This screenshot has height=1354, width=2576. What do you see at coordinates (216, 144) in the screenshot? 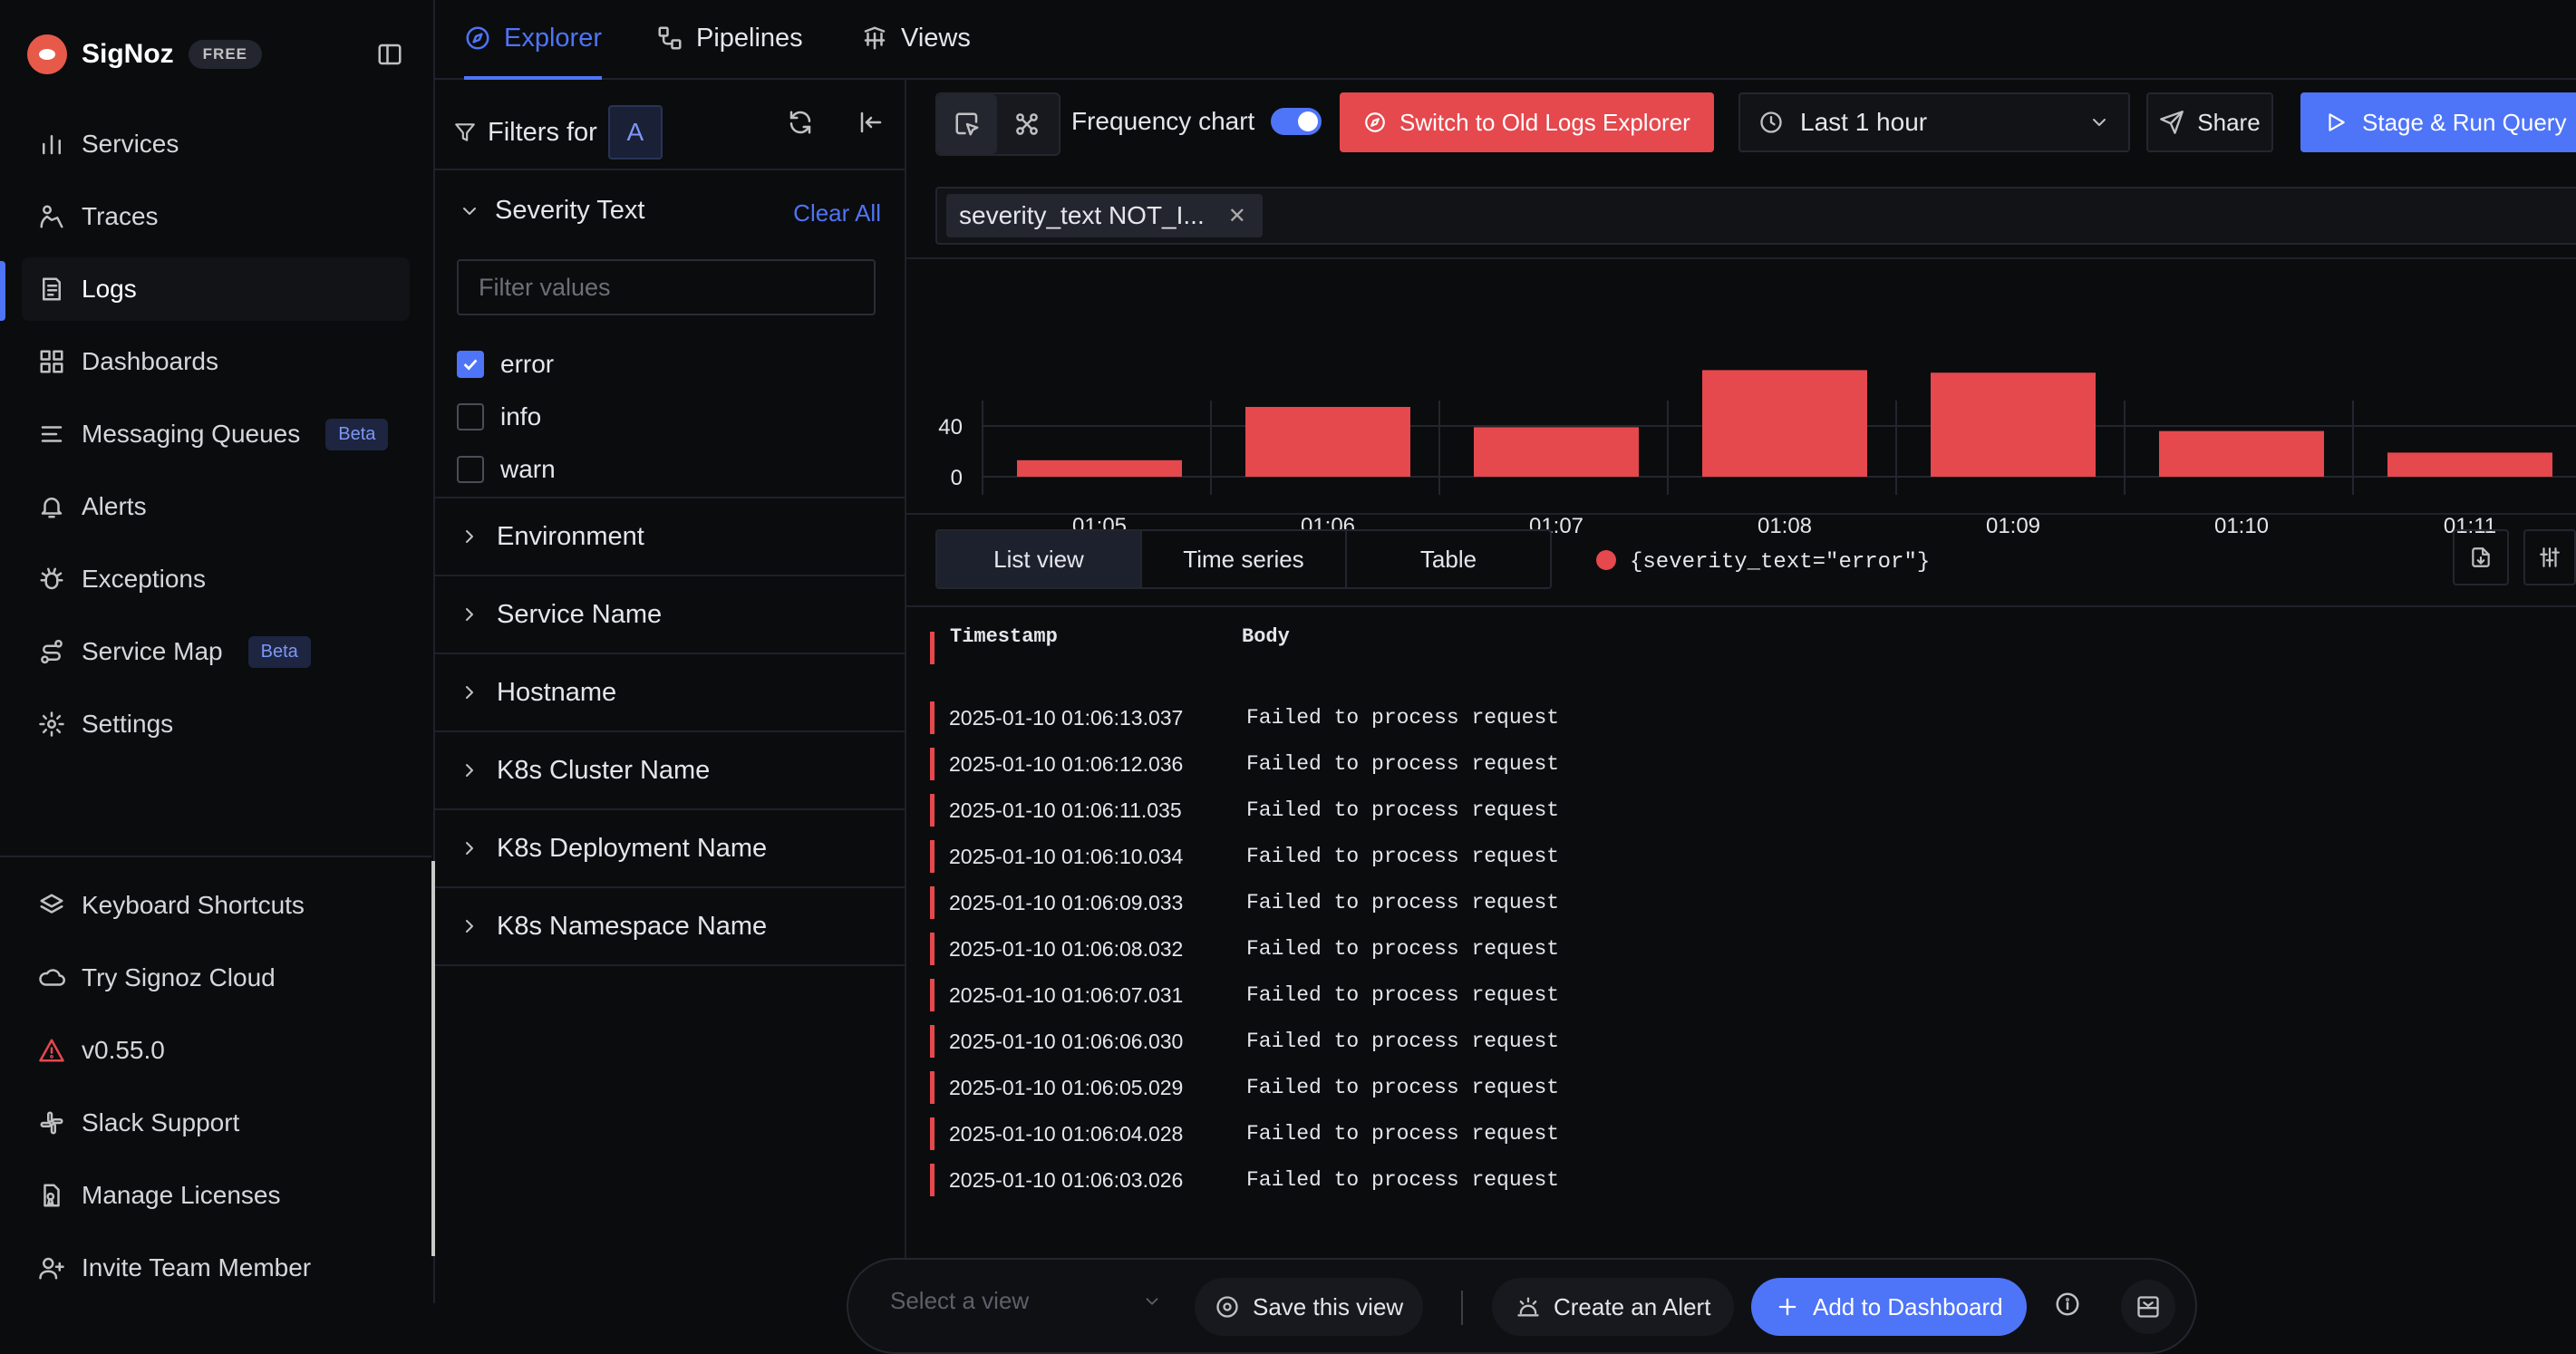
I see `sidebar-item-services: Services` at bounding box center [216, 144].